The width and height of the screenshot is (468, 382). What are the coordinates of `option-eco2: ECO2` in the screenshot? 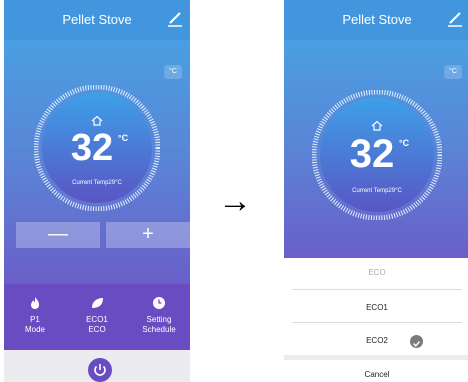 It's located at (376, 341).